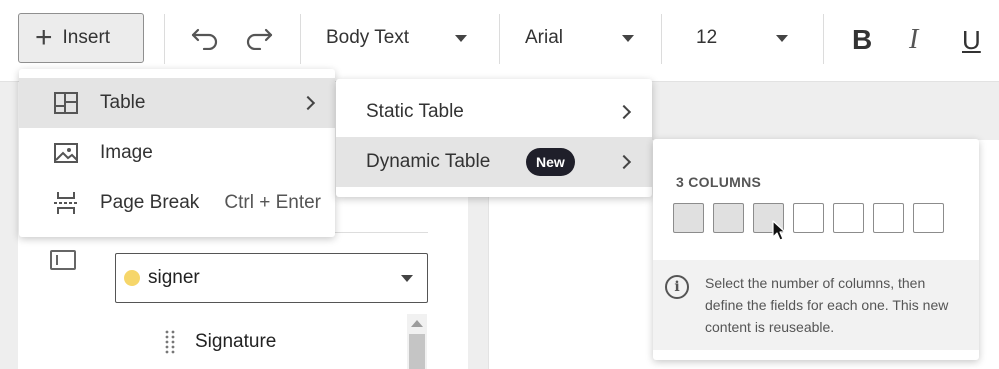 This screenshot has height=369, width=999. I want to click on redo-icon, so click(259, 38).